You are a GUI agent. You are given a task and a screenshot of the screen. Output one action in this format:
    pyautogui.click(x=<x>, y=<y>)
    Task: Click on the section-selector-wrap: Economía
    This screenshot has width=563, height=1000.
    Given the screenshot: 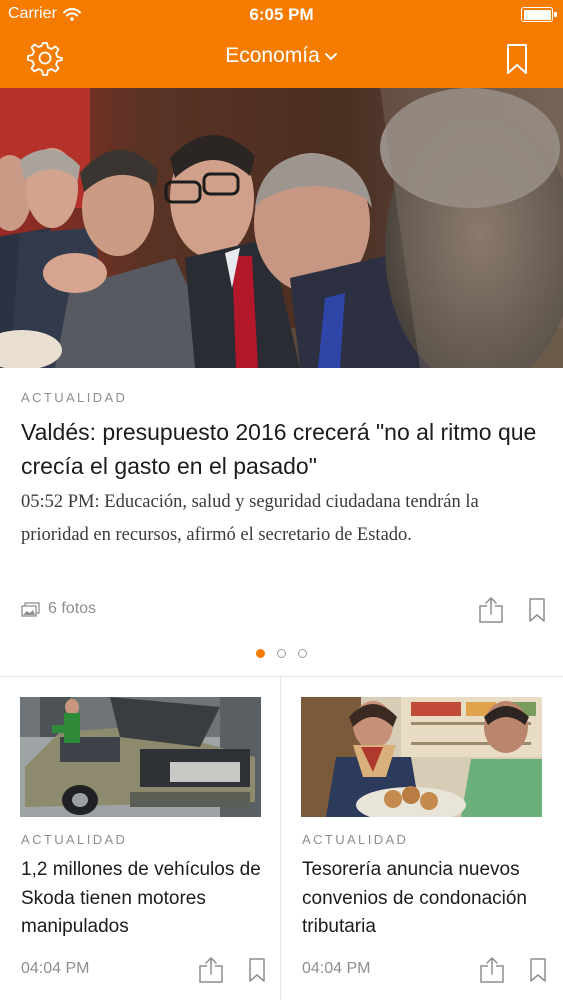 What is the action you would take?
    pyautogui.click(x=281, y=56)
    